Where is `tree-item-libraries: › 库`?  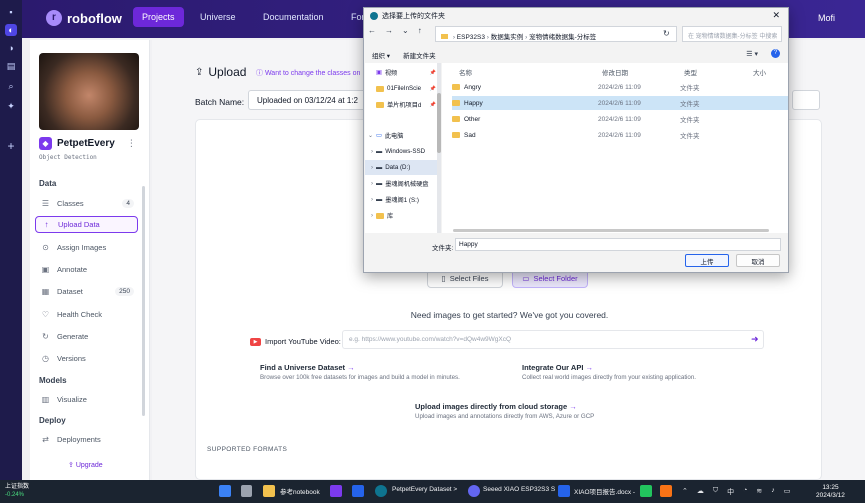 tree-item-libraries: › 库 is located at coordinates (401, 215).